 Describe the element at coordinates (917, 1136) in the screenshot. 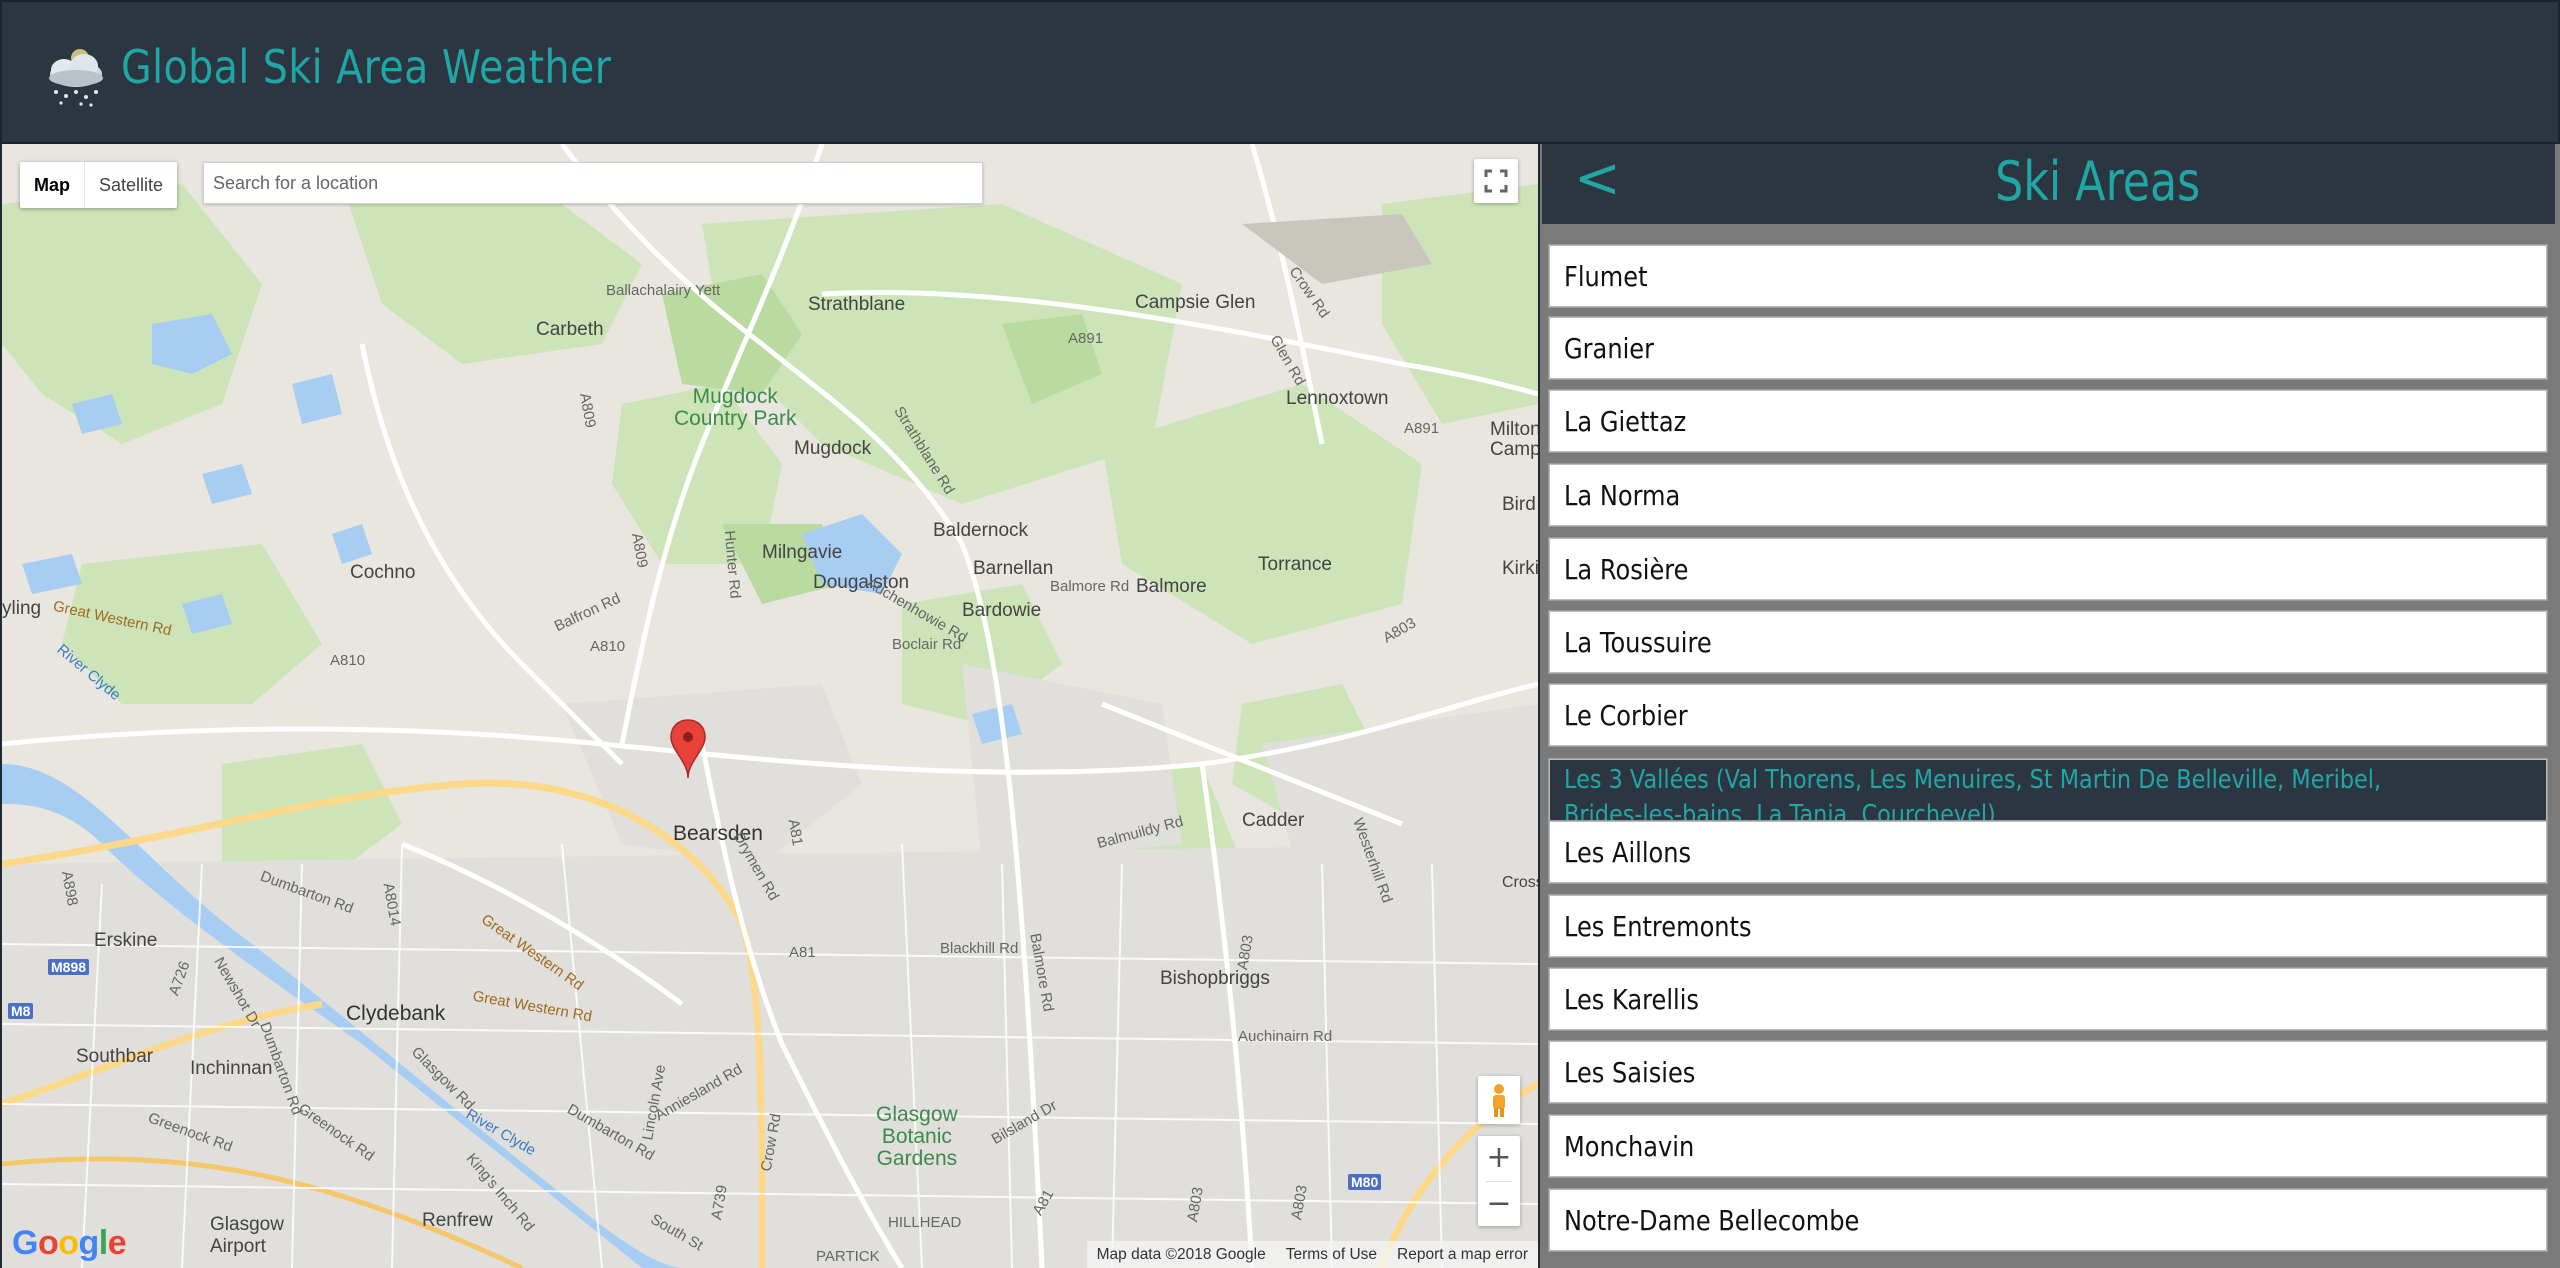

I see `map-label: Glasgow Botanic Gardens` at that location.